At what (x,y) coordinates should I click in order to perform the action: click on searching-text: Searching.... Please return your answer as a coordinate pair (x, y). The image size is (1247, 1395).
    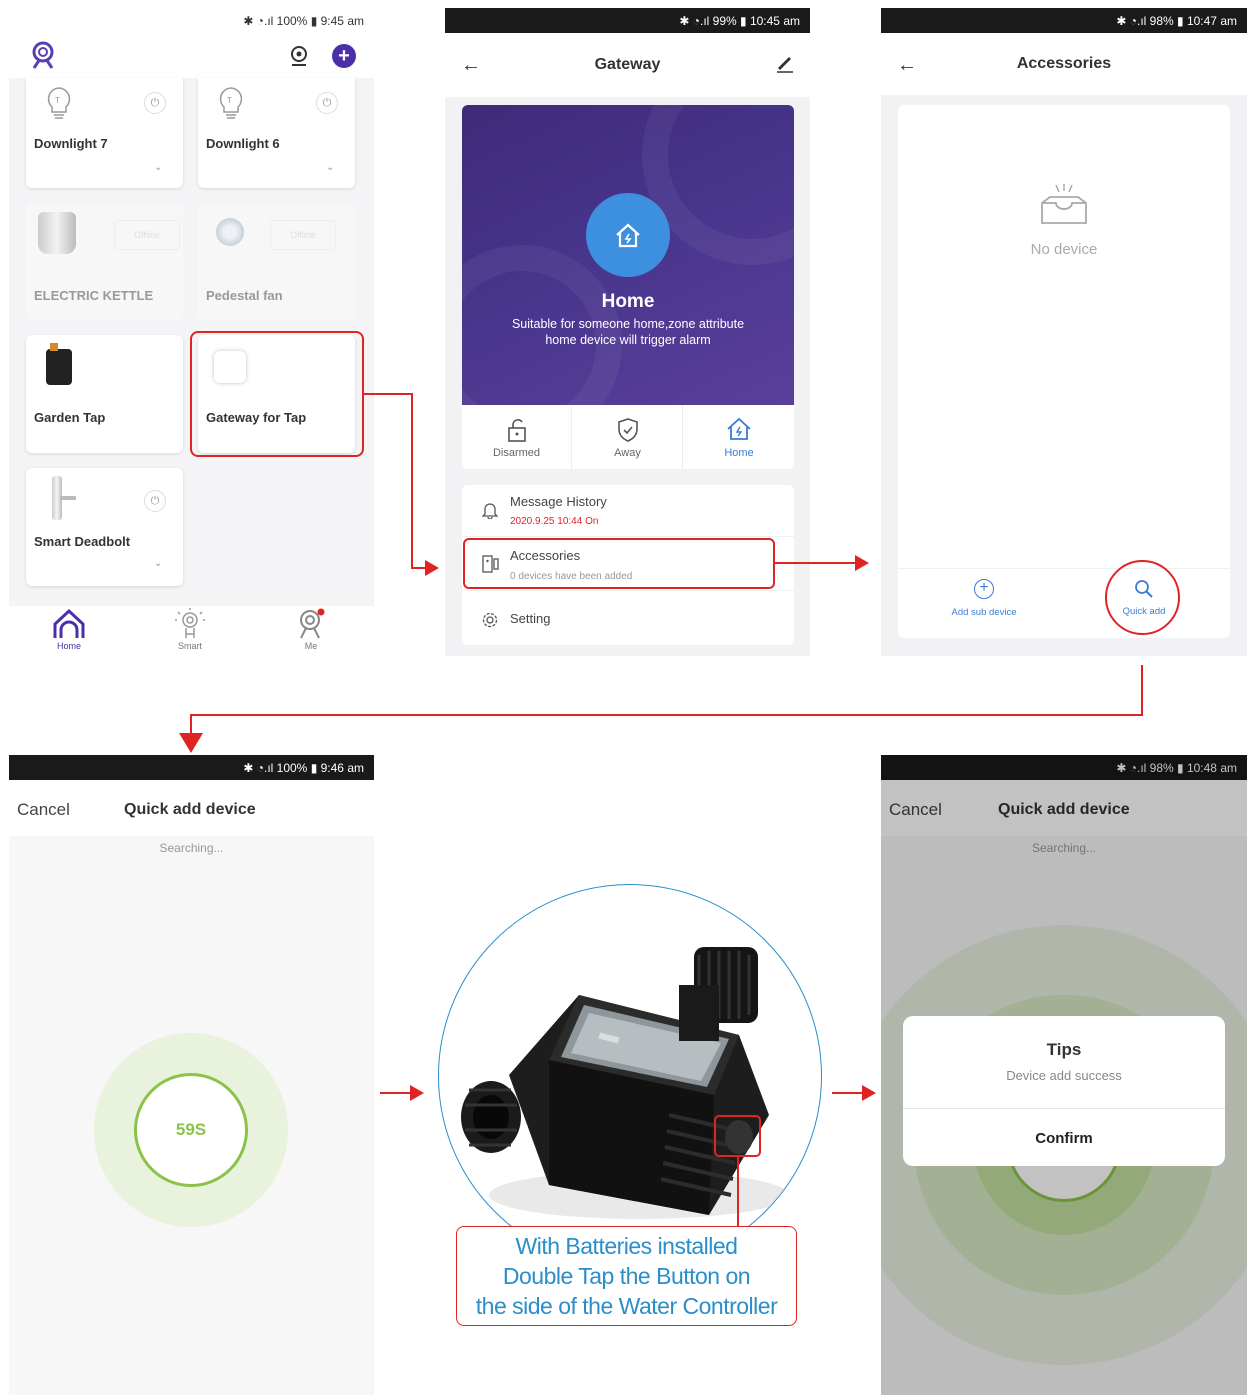
    Looking at the image, I should click on (191, 848).